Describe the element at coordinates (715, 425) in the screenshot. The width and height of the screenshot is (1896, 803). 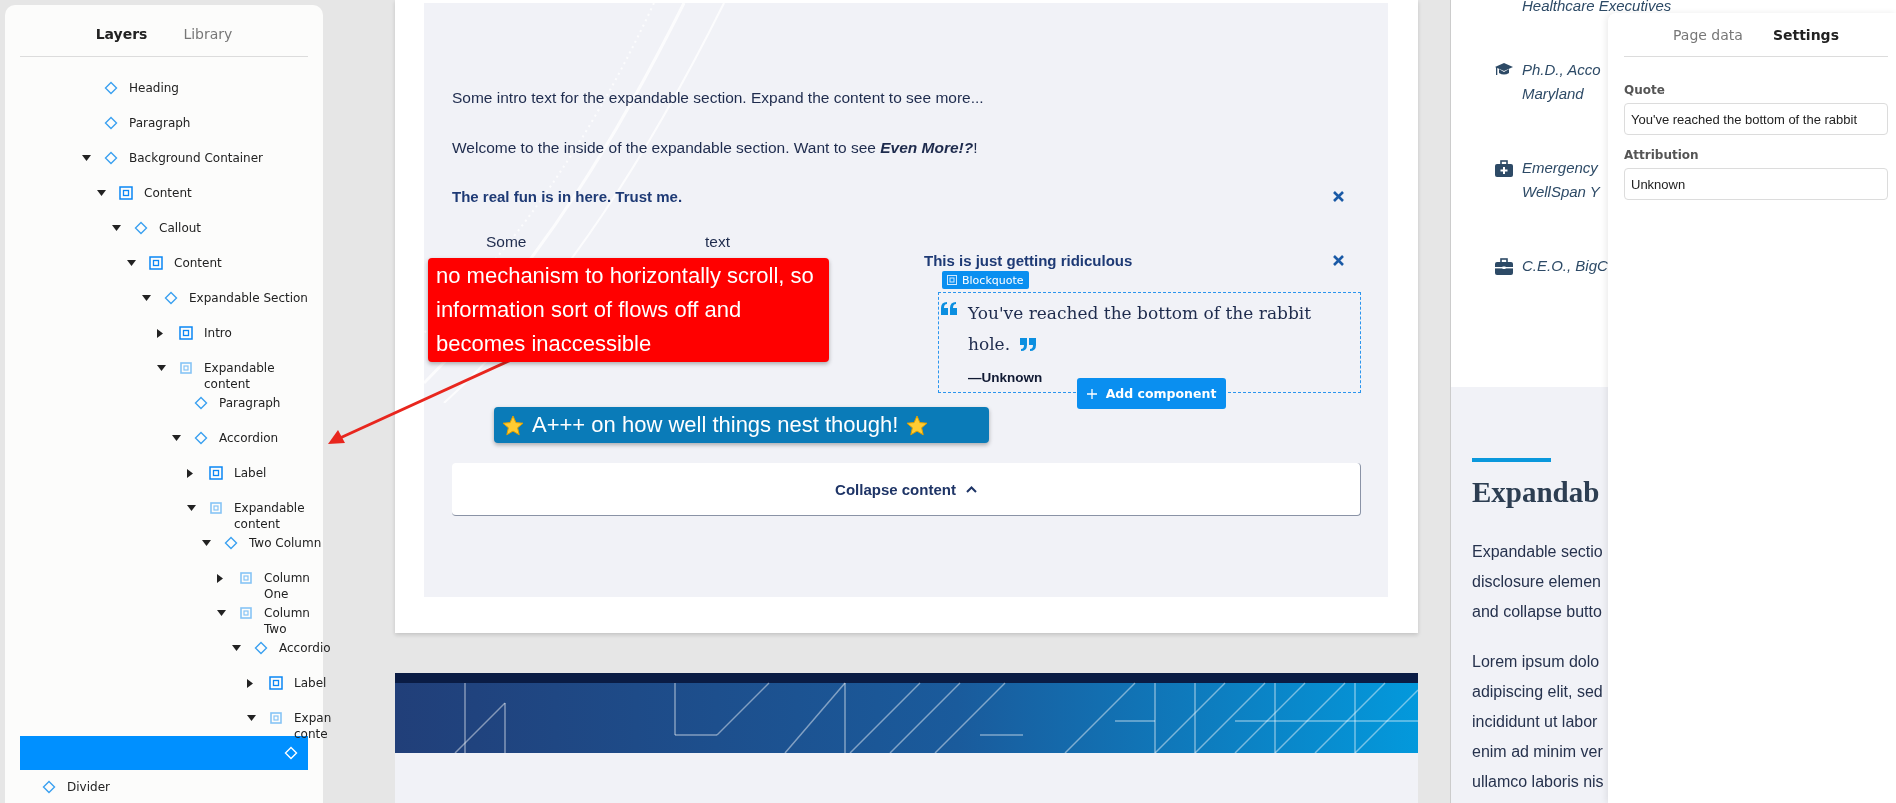
I see `annotation-text: A+++ on how well things nest though!` at that location.